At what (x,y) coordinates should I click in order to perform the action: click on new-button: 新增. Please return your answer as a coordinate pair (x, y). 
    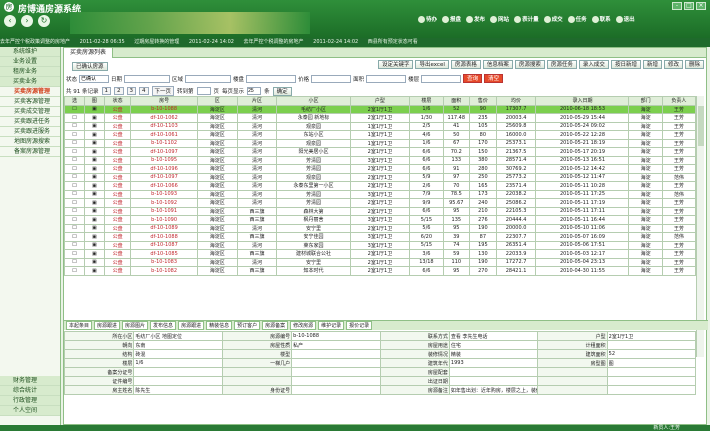
    Looking at the image, I should click on (652, 64).